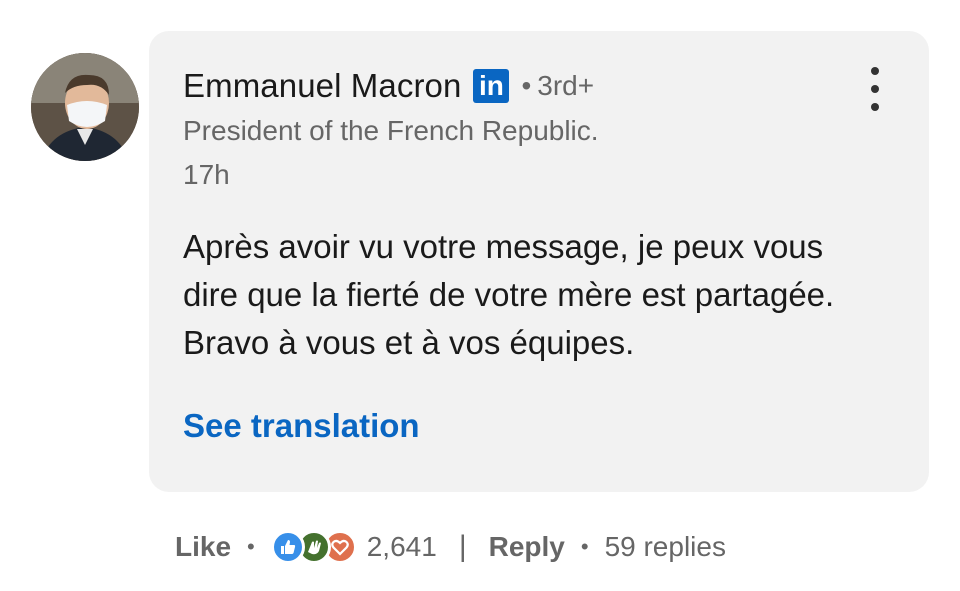 This screenshot has height=591, width=960. What do you see at coordinates (402, 547) in the screenshot?
I see `reaction-count: 2,641` at bounding box center [402, 547].